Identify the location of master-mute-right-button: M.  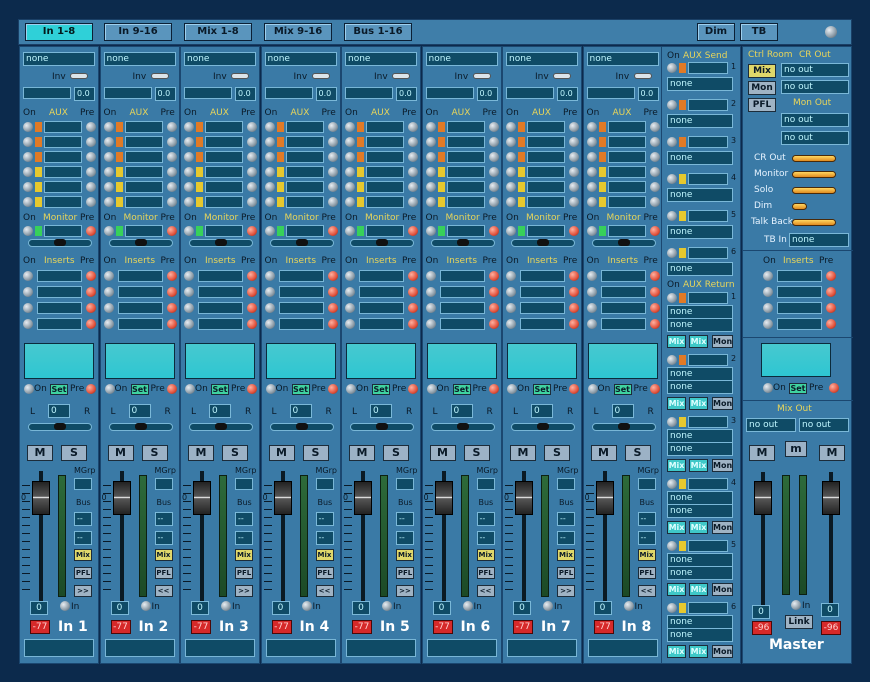
(832, 453).